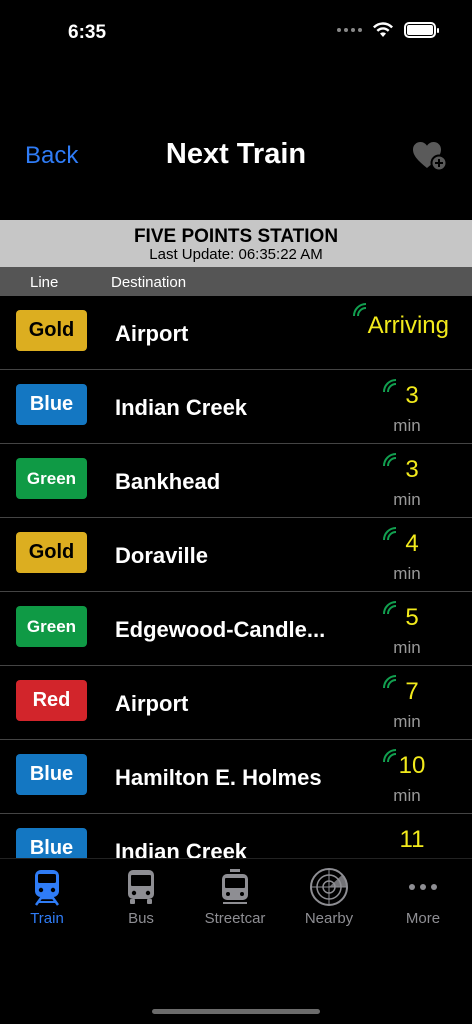  I want to click on train-row: Gold Airport Arriving, so click(236, 333).